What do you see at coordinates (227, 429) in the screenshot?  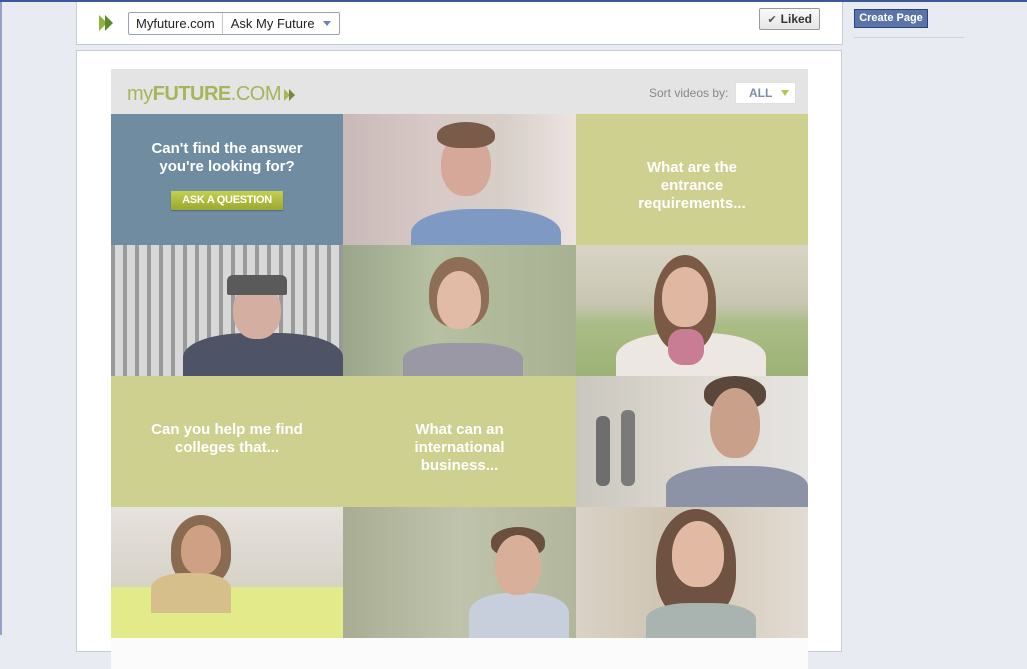 I see `prompt-line1: Can you help me find` at bounding box center [227, 429].